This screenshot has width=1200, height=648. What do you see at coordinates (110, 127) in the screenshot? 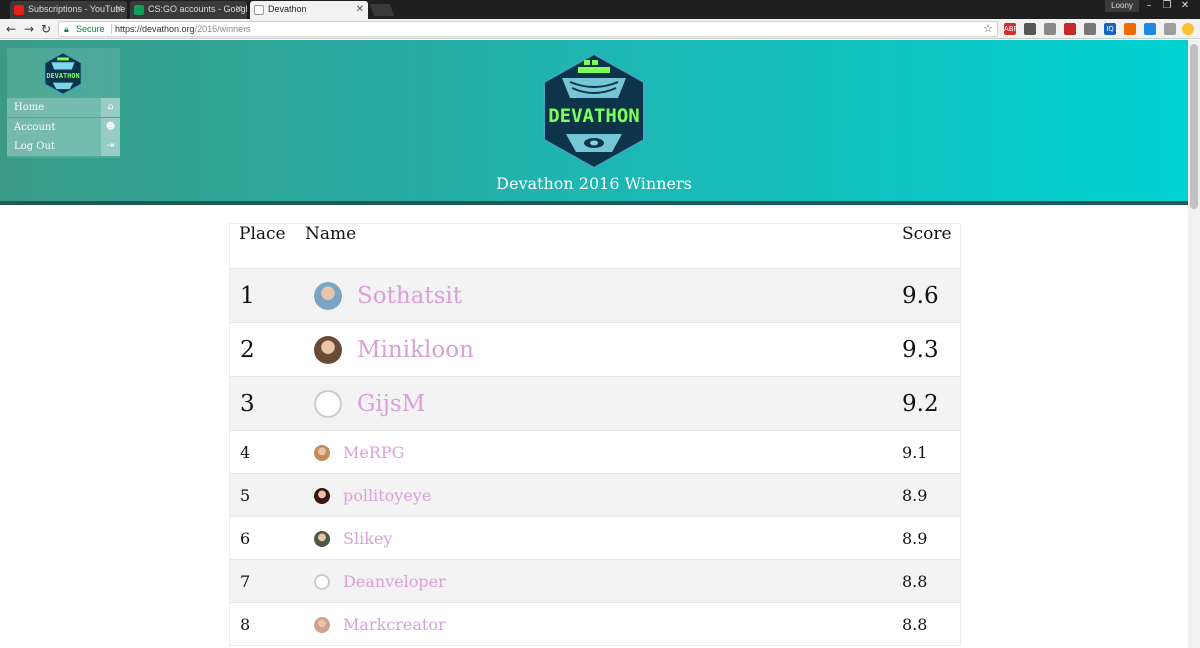
I see `user-icon: ☻` at bounding box center [110, 127].